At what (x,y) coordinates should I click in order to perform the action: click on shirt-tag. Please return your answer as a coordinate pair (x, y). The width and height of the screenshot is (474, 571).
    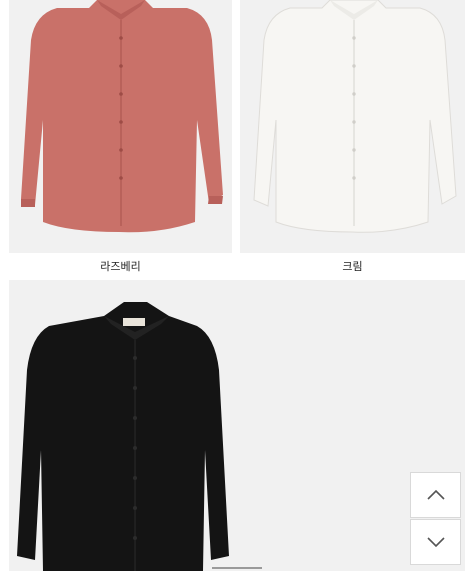
    Looking at the image, I should click on (134, 322).